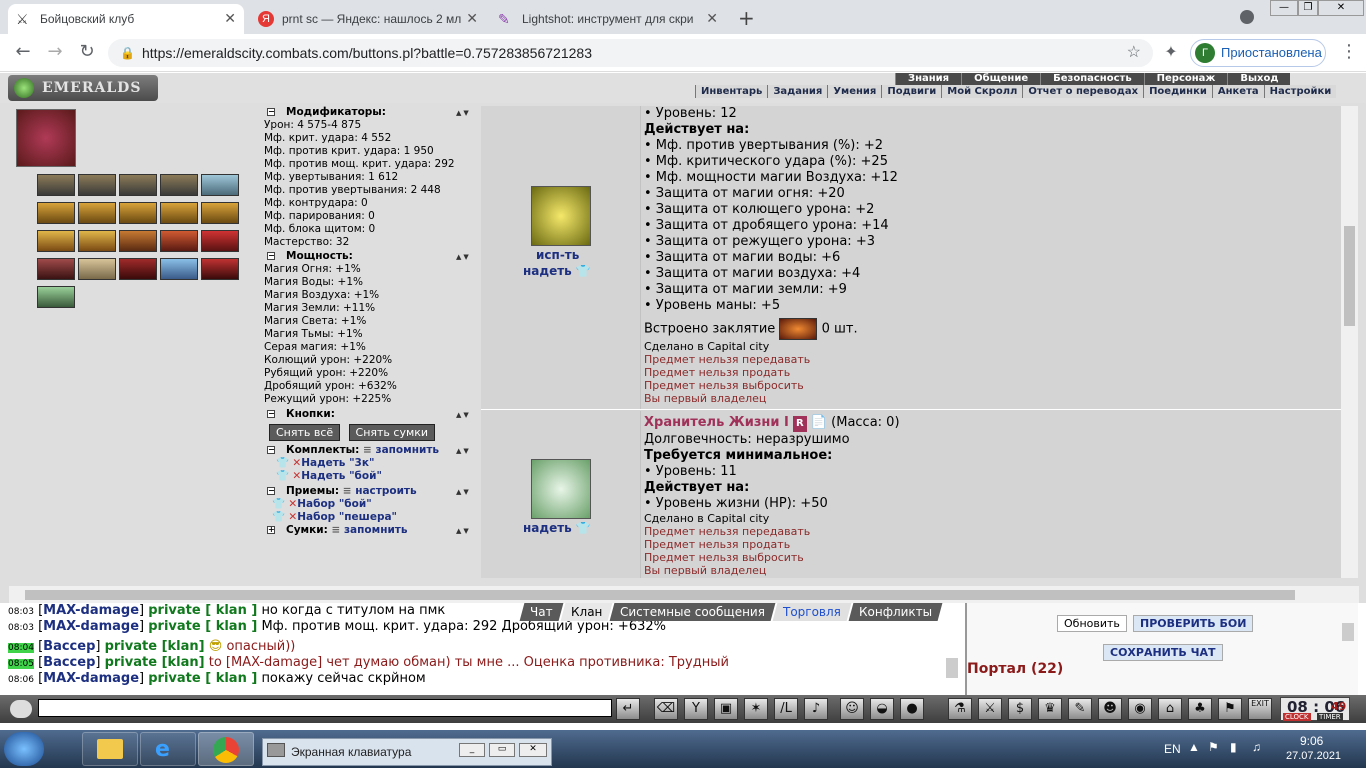 The image size is (1366, 768). Describe the element at coordinates (990, 709) in the screenshot. I see `sword-icon: ⚔` at that location.